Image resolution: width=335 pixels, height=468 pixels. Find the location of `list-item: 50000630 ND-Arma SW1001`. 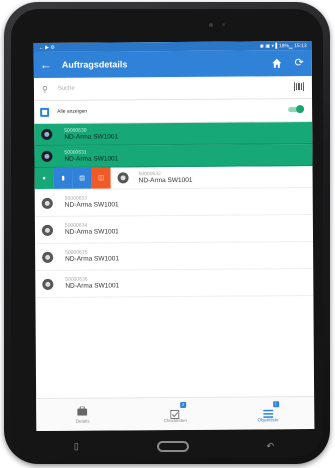

list-item: 50000630 ND-Arma SW1001 is located at coordinates (173, 134).